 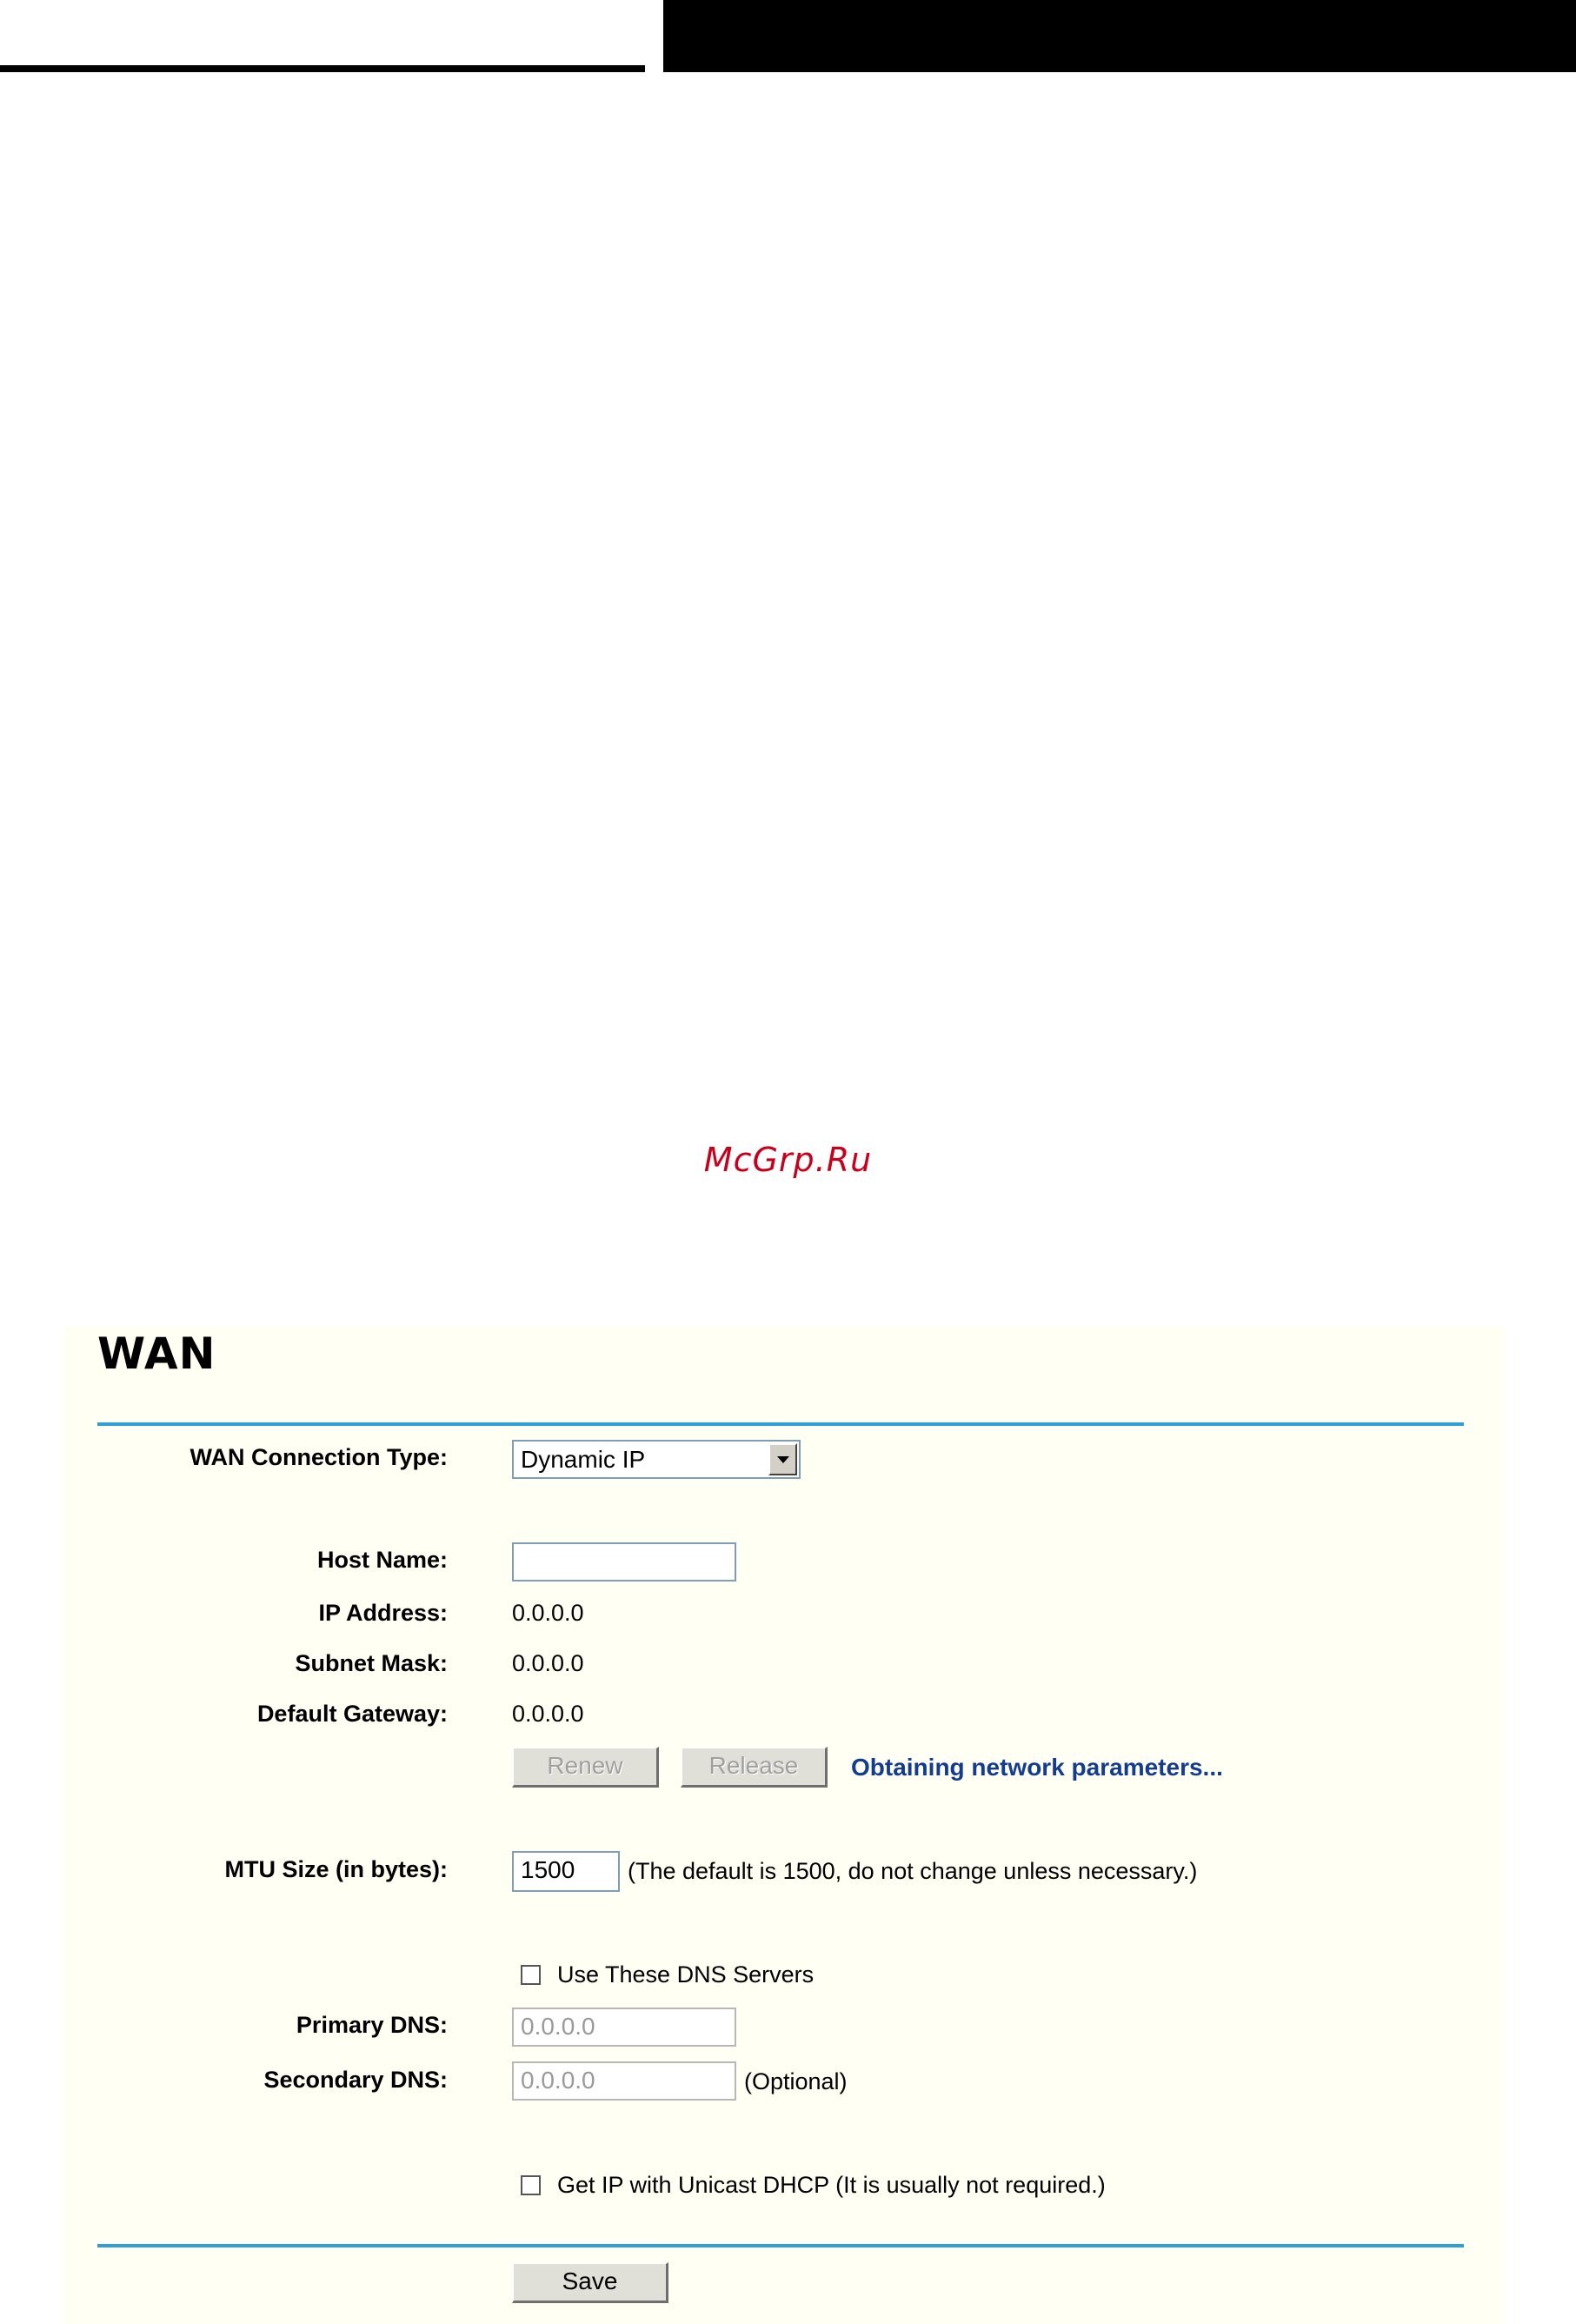 I want to click on renew-button: Renew, so click(x=585, y=1767).